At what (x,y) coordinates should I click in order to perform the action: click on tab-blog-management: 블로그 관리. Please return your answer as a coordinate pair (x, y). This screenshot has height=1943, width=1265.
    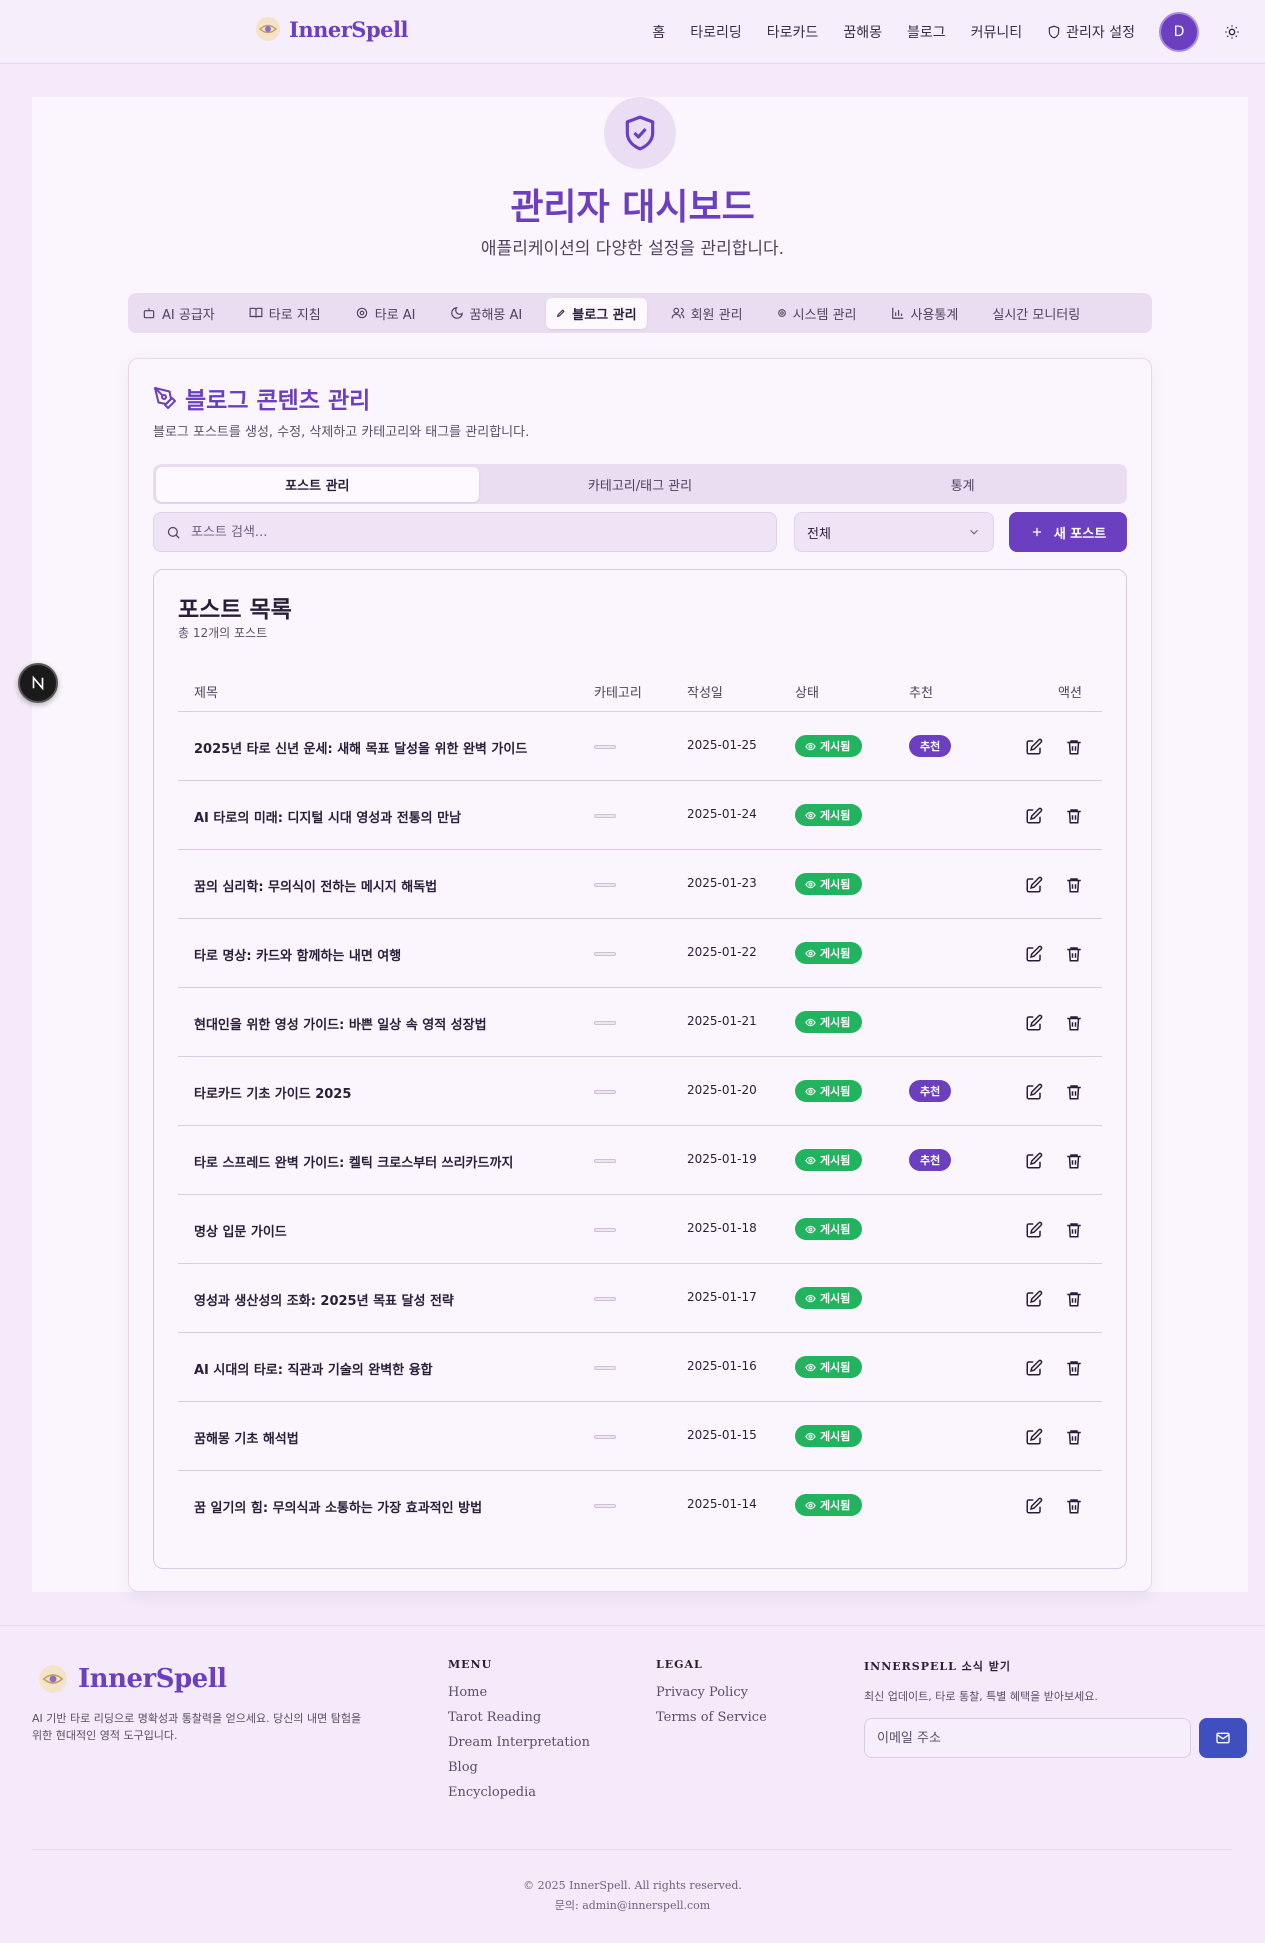
    Looking at the image, I should click on (596, 313).